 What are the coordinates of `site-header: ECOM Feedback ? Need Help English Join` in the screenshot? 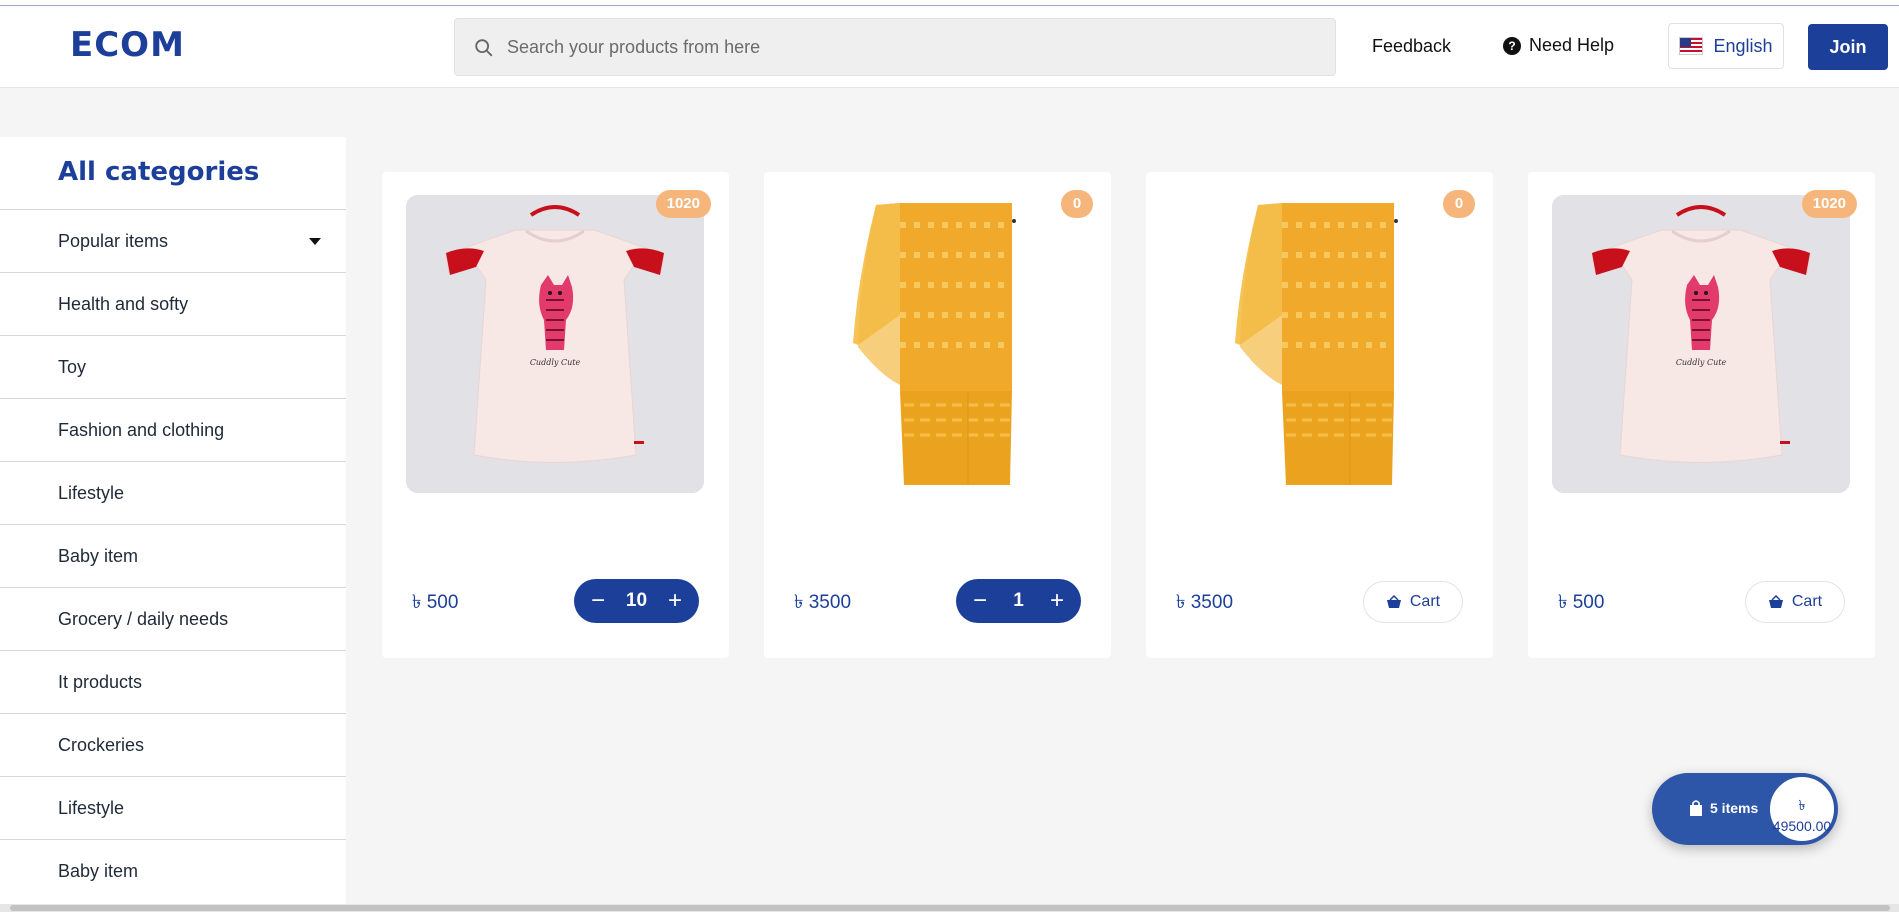 It's located at (949, 47).